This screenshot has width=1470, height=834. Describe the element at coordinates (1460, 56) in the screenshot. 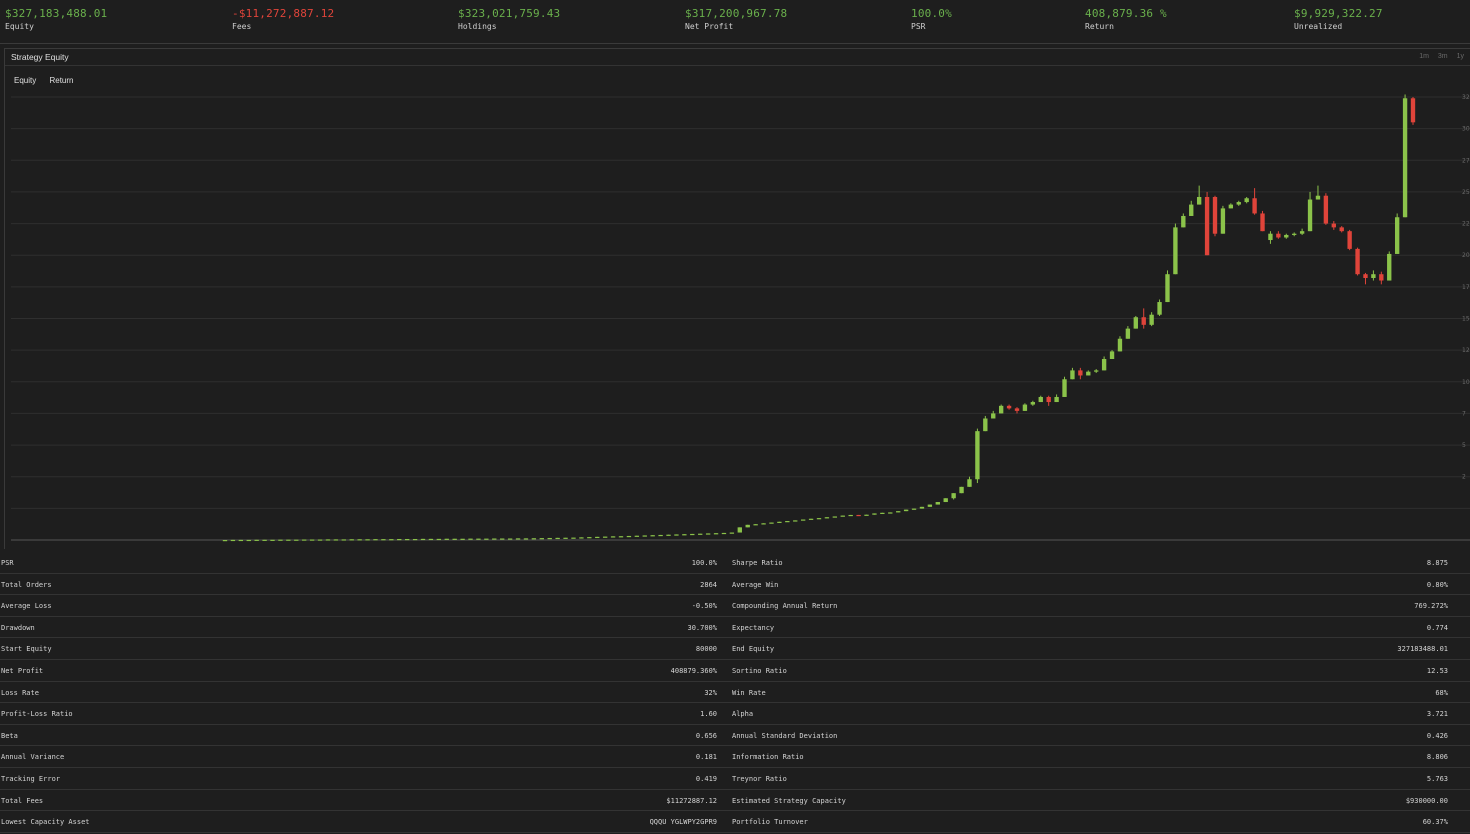

I see `range-button-1y: 1y` at that location.